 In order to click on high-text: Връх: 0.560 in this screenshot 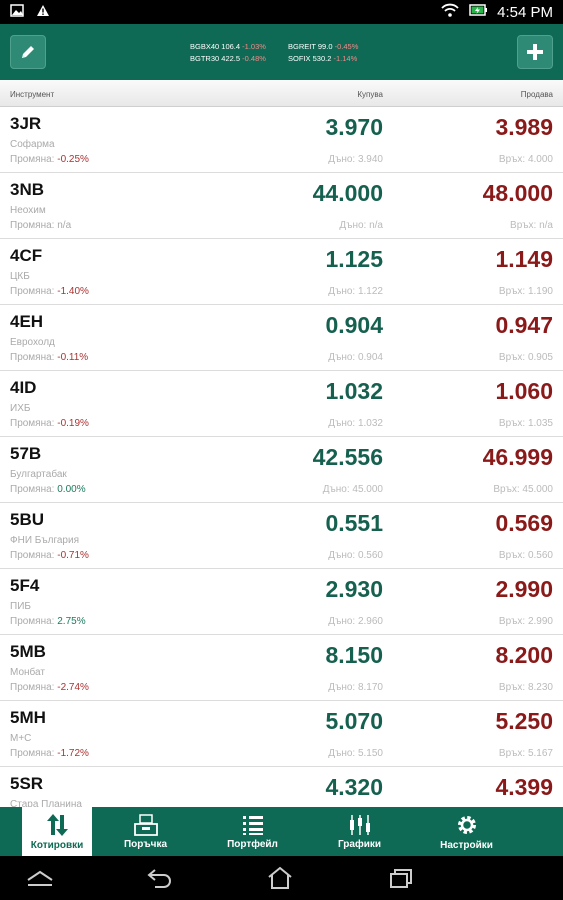, I will do `click(526, 555)`.